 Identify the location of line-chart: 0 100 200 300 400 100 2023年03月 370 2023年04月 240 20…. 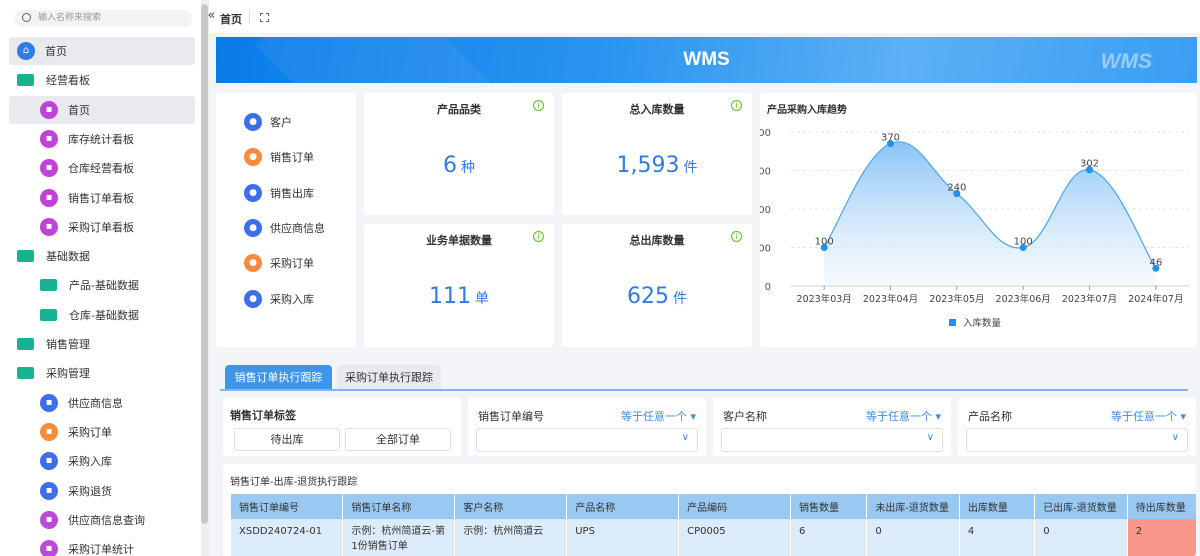
(974, 228).